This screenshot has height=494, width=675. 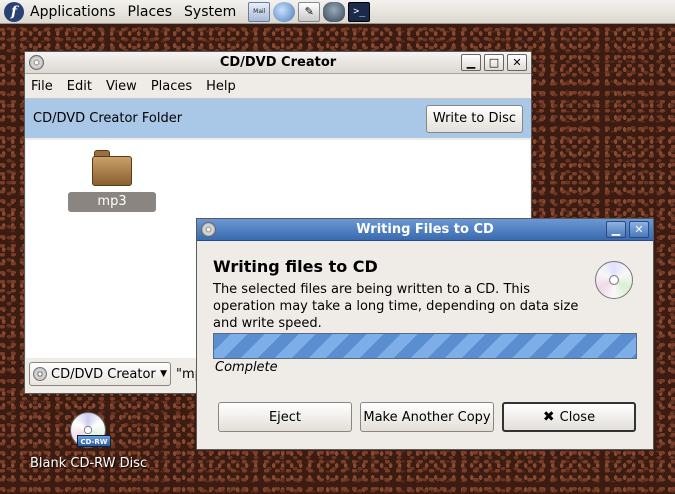 What do you see at coordinates (259, 11) in the screenshot?
I see `mail-launcher-icon: Mail` at bounding box center [259, 11].